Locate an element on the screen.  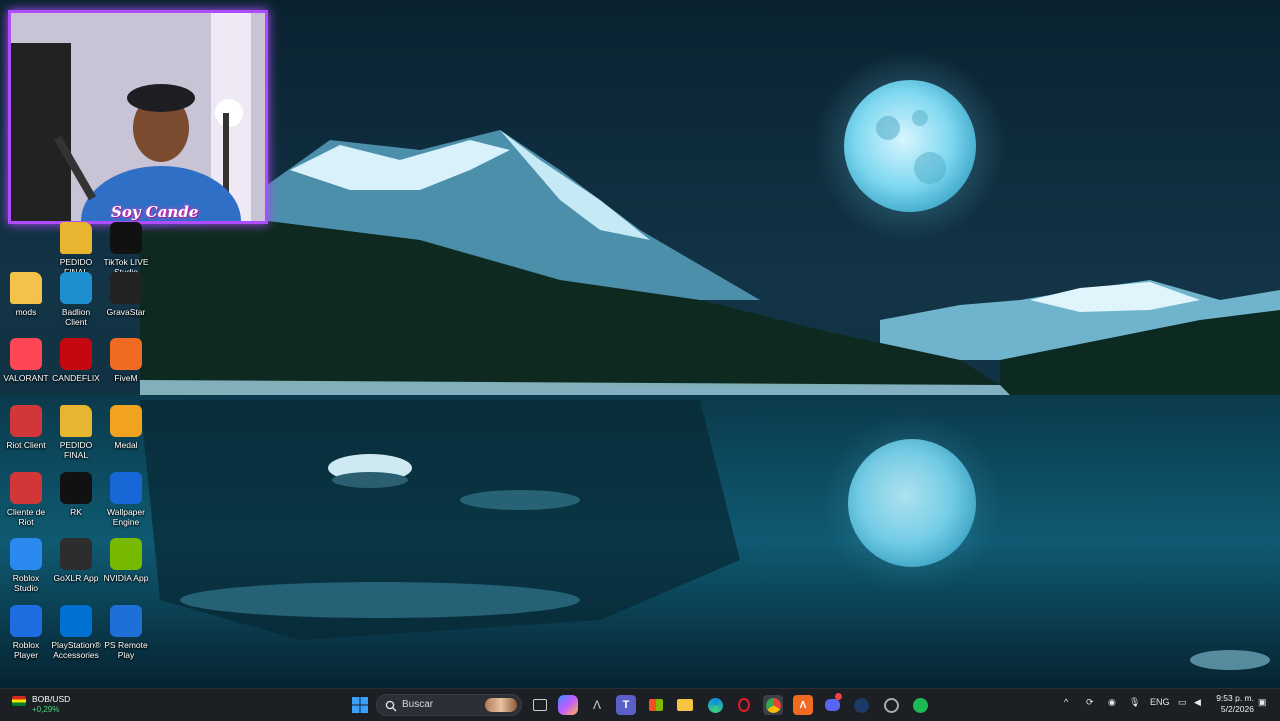
flag-icon is located at coordinates (19, 701).